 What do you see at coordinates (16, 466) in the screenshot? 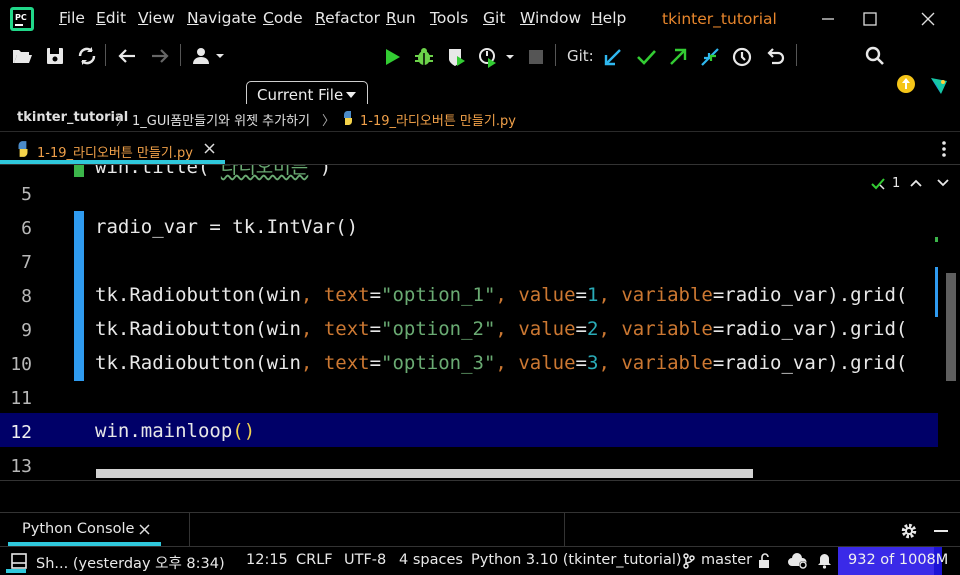
I see `line-number: 13` at bounding box center [16, 466].